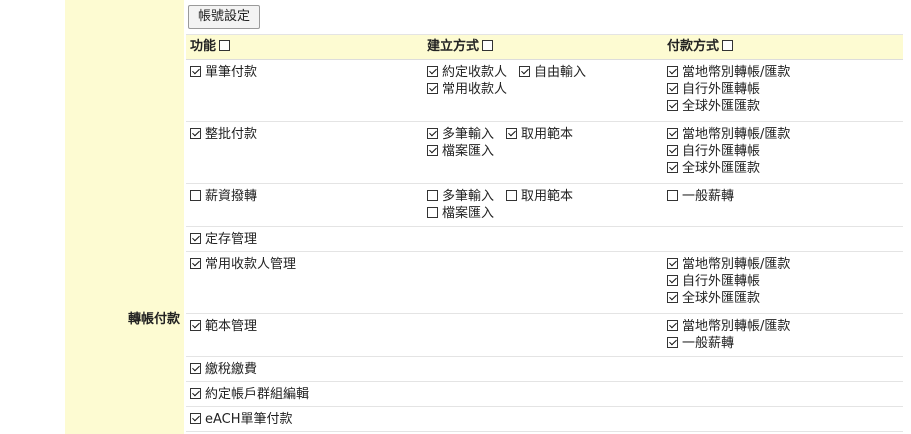  What do you see at coordinates (249, 419) in the screenshot?
I see `checkbox-label: eACH單筆付款` at bounding box center [249, 419].